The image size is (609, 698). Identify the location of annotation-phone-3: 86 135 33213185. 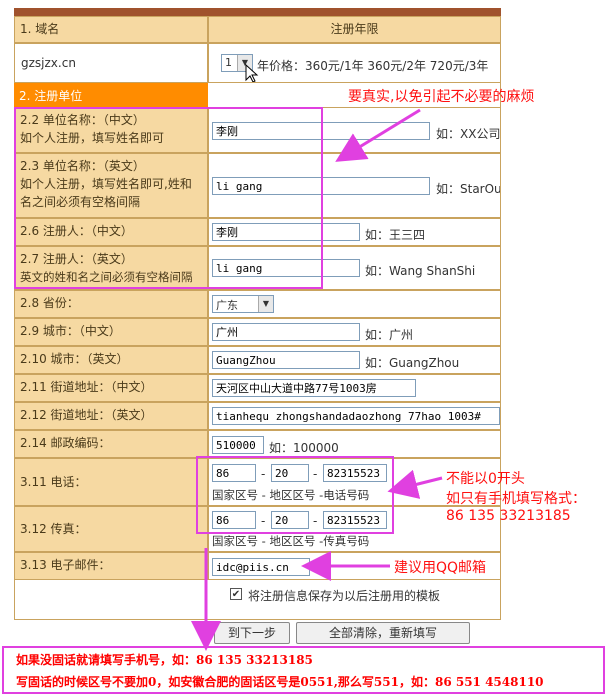
(508, 516).